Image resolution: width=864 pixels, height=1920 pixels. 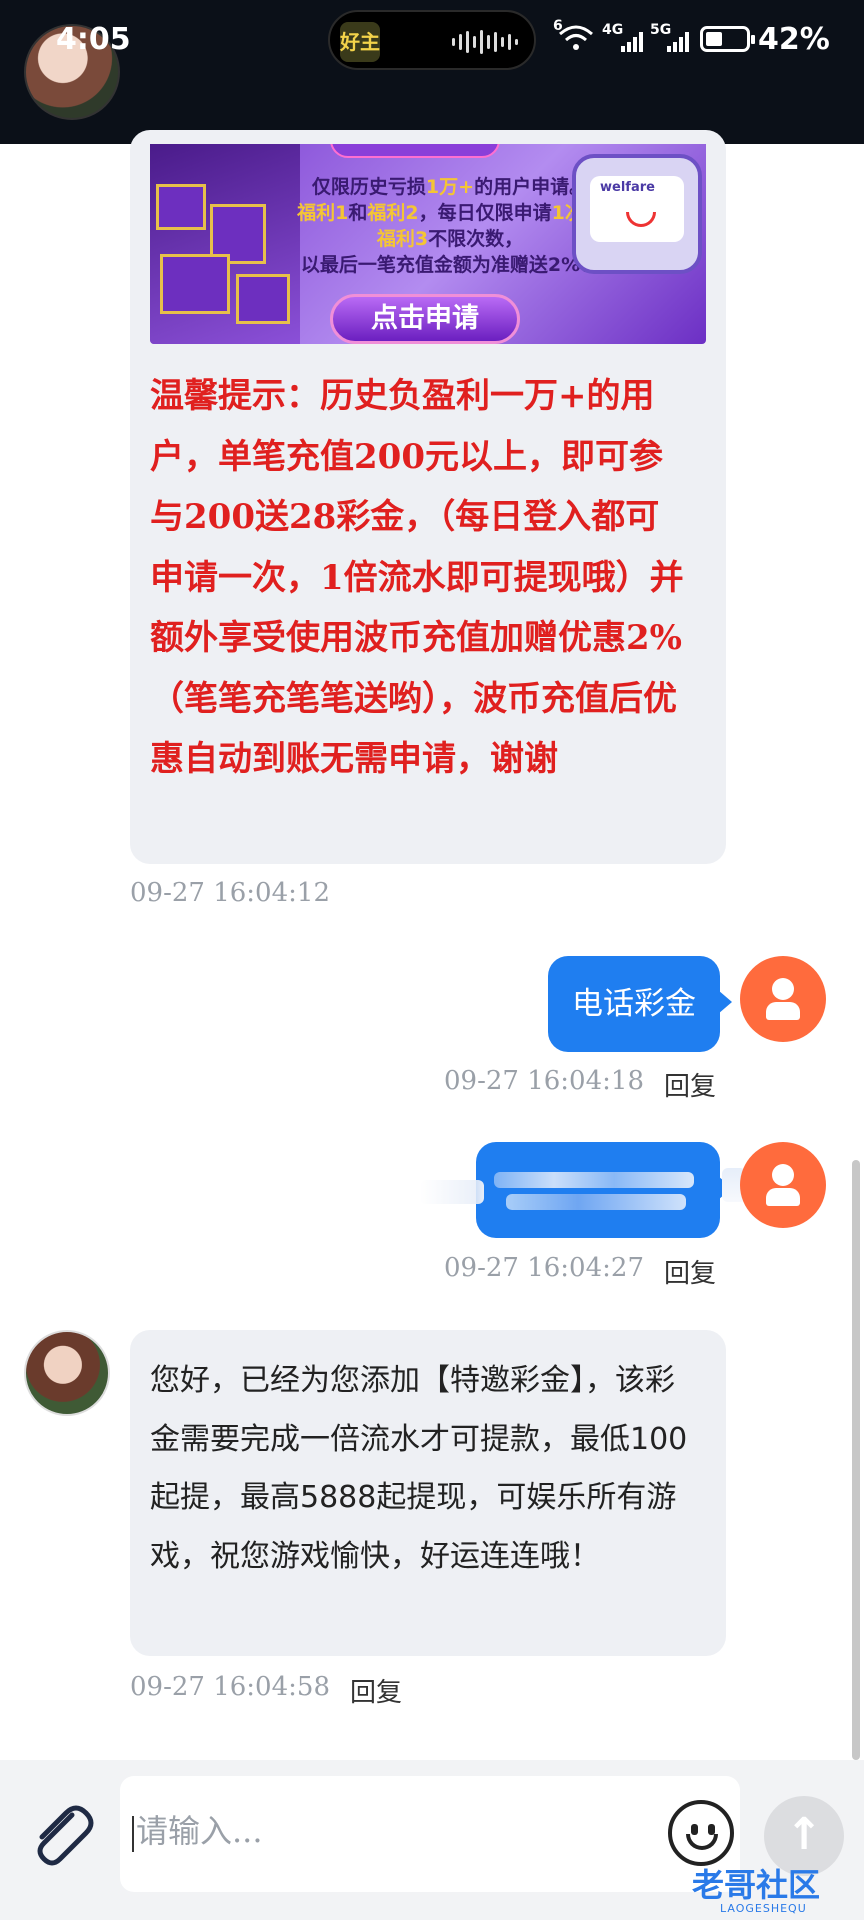 What do you see at coordinates (415, 151) in the screenshot?
I see `banner-top-tab` at bounding box center [415, 151].